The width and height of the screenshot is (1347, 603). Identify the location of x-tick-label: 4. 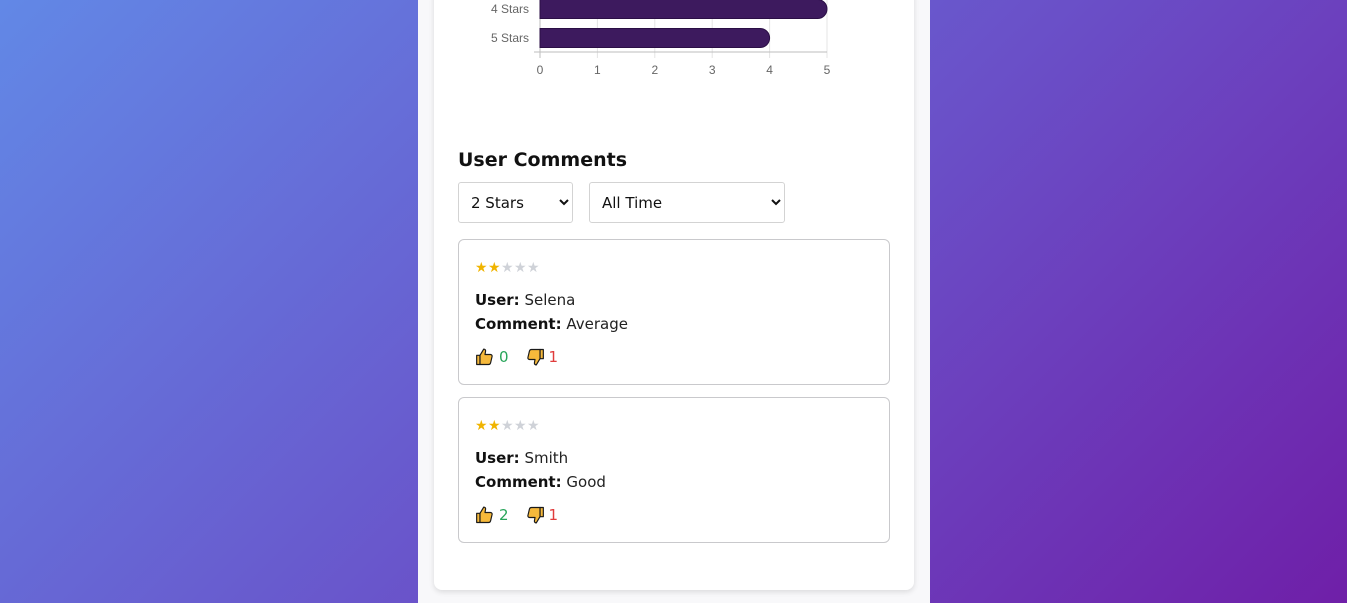
(769, 70).